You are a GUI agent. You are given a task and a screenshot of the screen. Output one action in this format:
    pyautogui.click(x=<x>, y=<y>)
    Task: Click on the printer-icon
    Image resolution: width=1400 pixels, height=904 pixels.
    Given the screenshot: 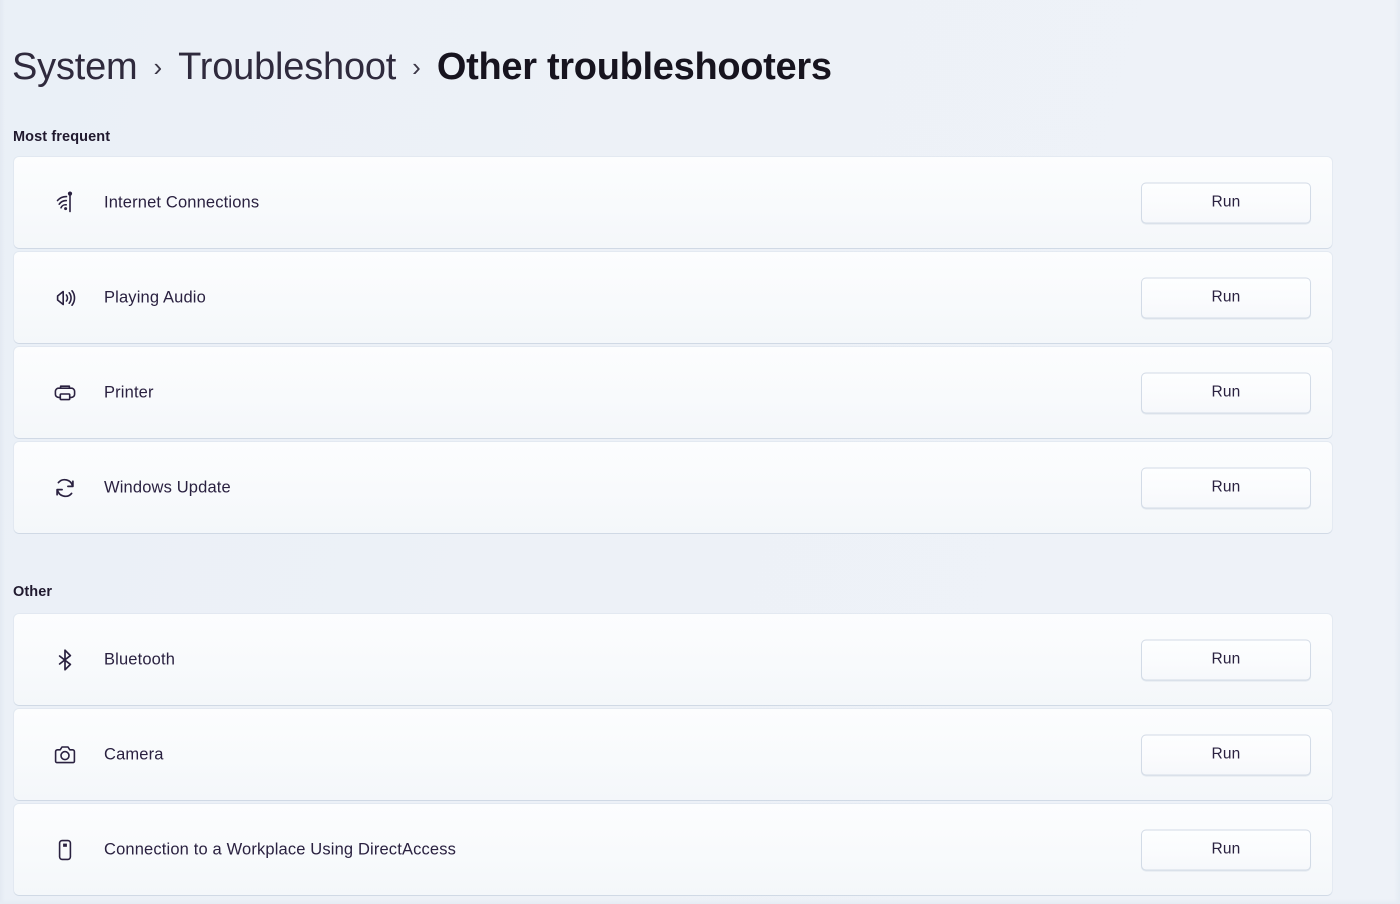 What is the action you would take?
    pyautogui.click(x=65, y=393)
    